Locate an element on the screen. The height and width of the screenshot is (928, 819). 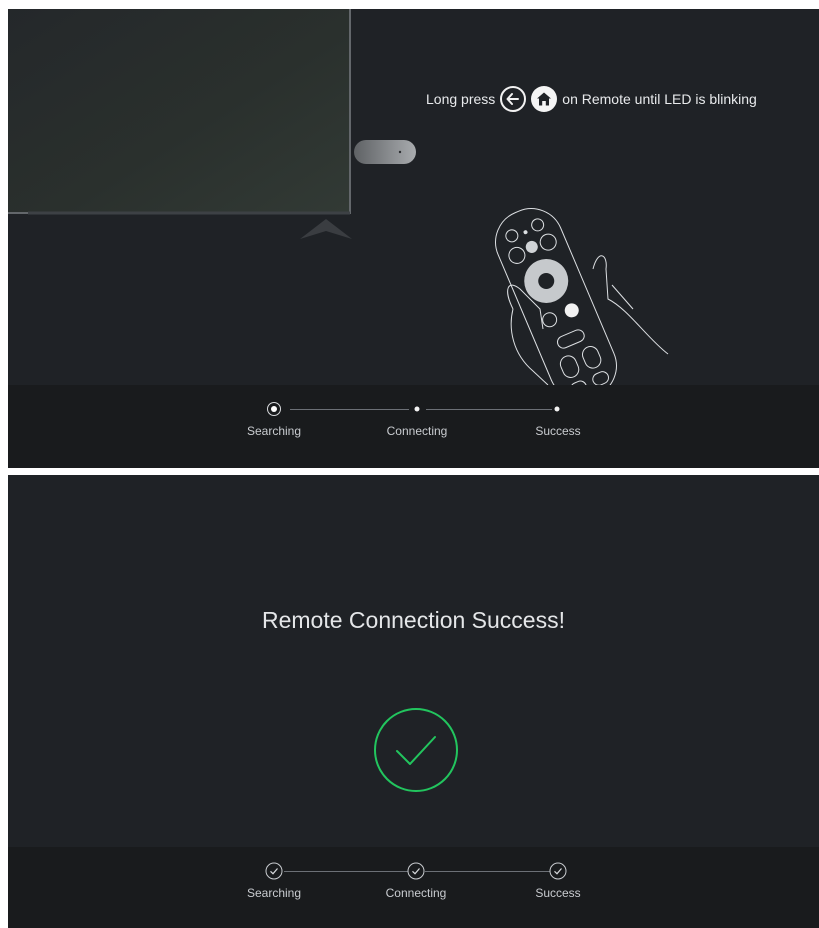
success-title: Remote Connection Success! is located at coordinates (413, 620).